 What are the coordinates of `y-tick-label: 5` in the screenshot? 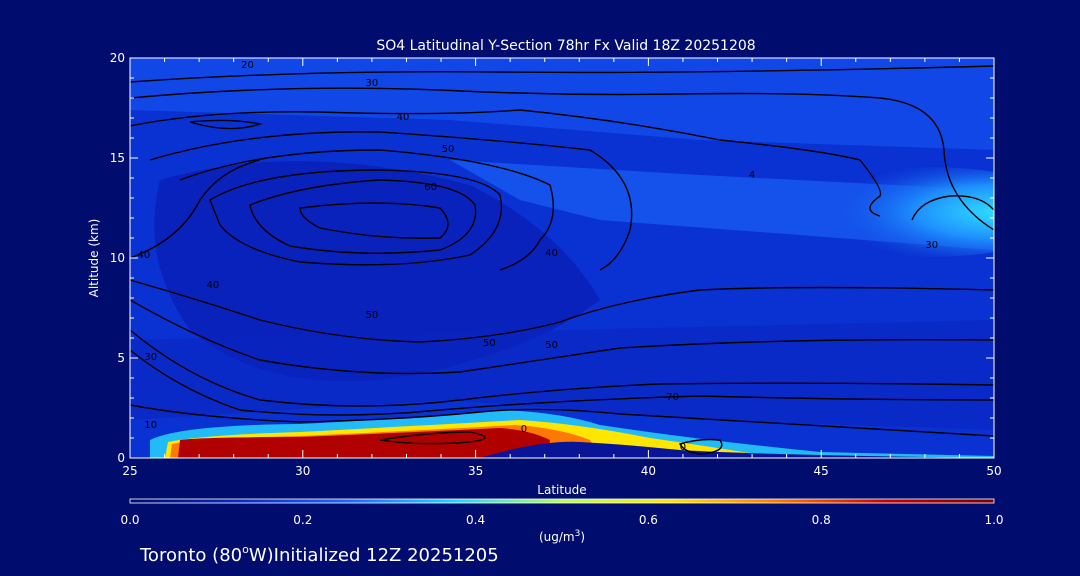 It's located at (121, 358).